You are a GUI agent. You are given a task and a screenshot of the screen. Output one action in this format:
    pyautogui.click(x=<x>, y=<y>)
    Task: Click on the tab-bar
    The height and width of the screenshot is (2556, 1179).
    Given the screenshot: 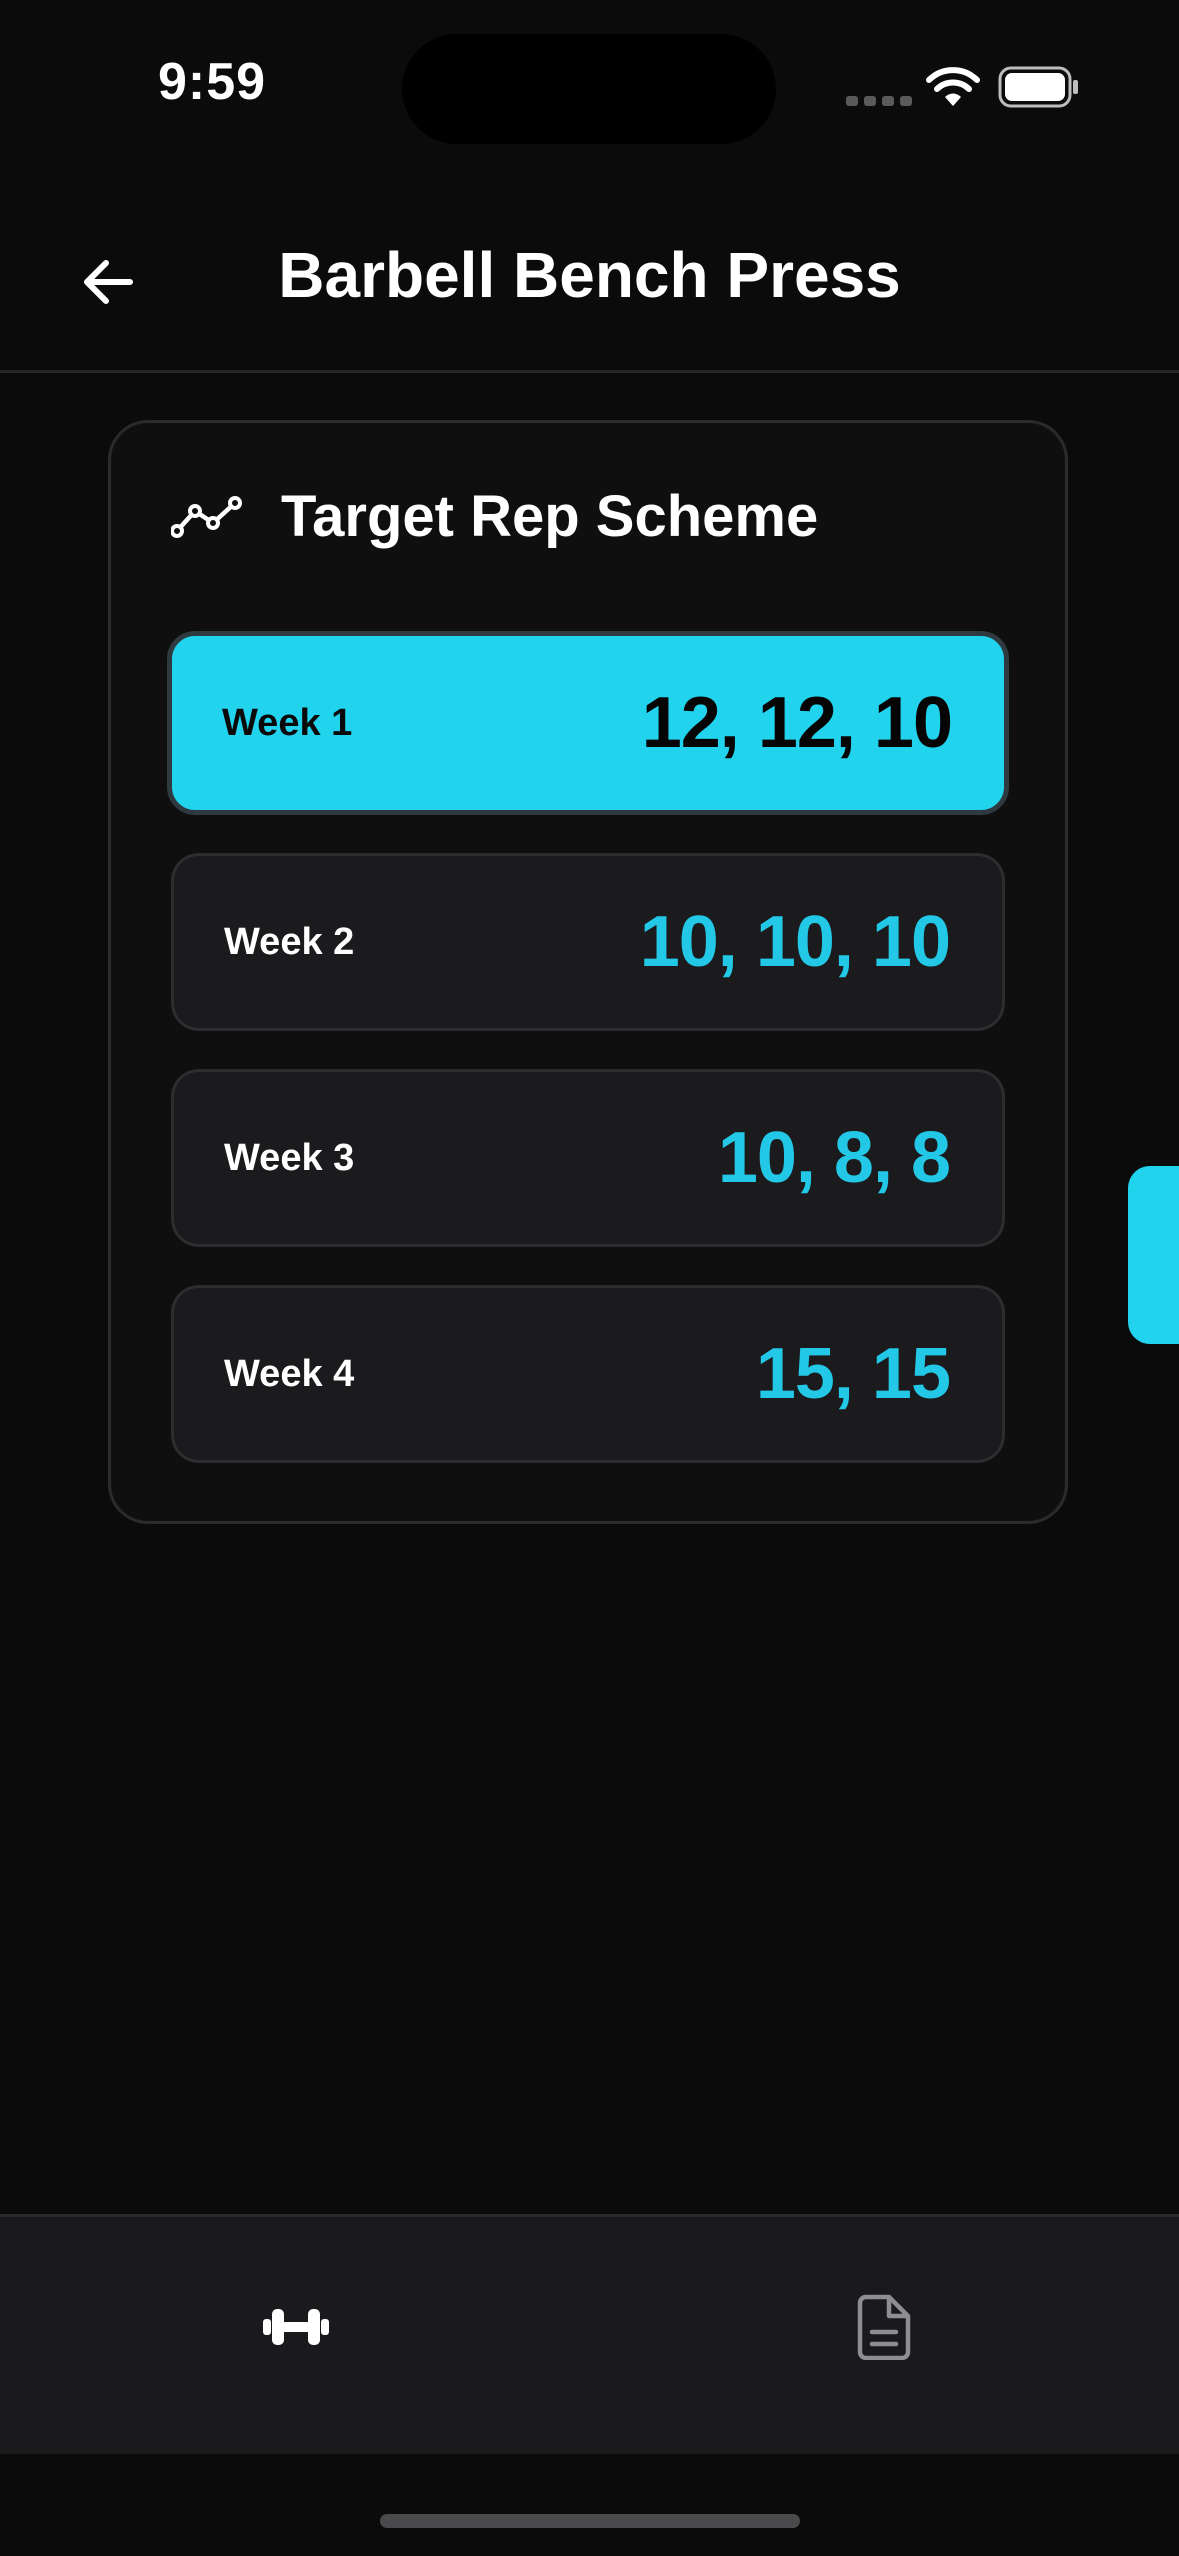 What is the action you would take?
    pyautogui.click(x=589, y=2334)
    